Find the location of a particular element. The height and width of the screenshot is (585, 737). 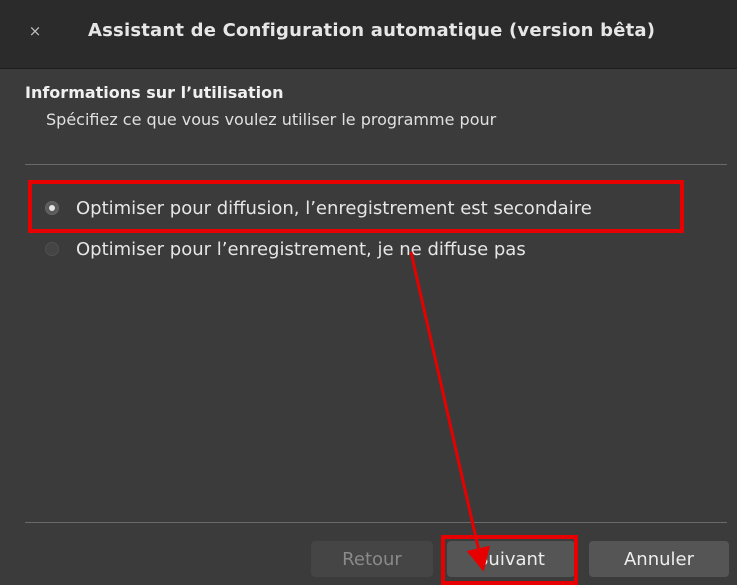

radio-selected-icon is located at coordinates (52, 208).